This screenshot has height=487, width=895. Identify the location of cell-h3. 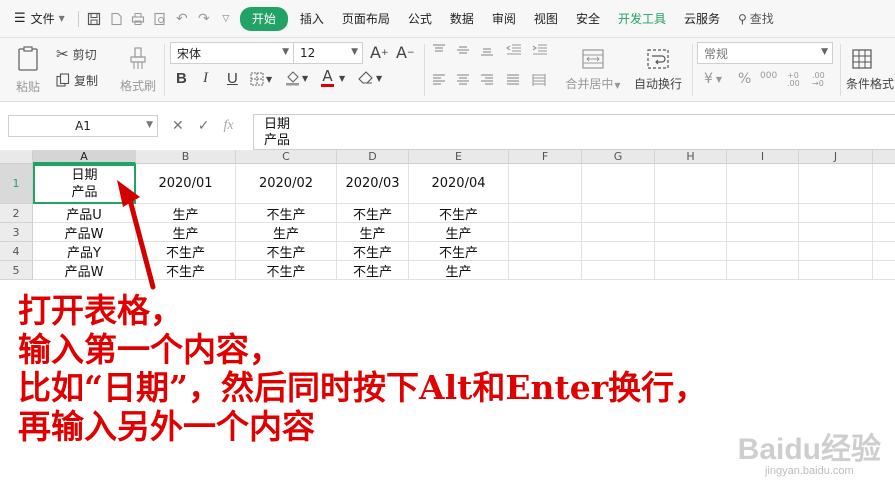
(691, 232).